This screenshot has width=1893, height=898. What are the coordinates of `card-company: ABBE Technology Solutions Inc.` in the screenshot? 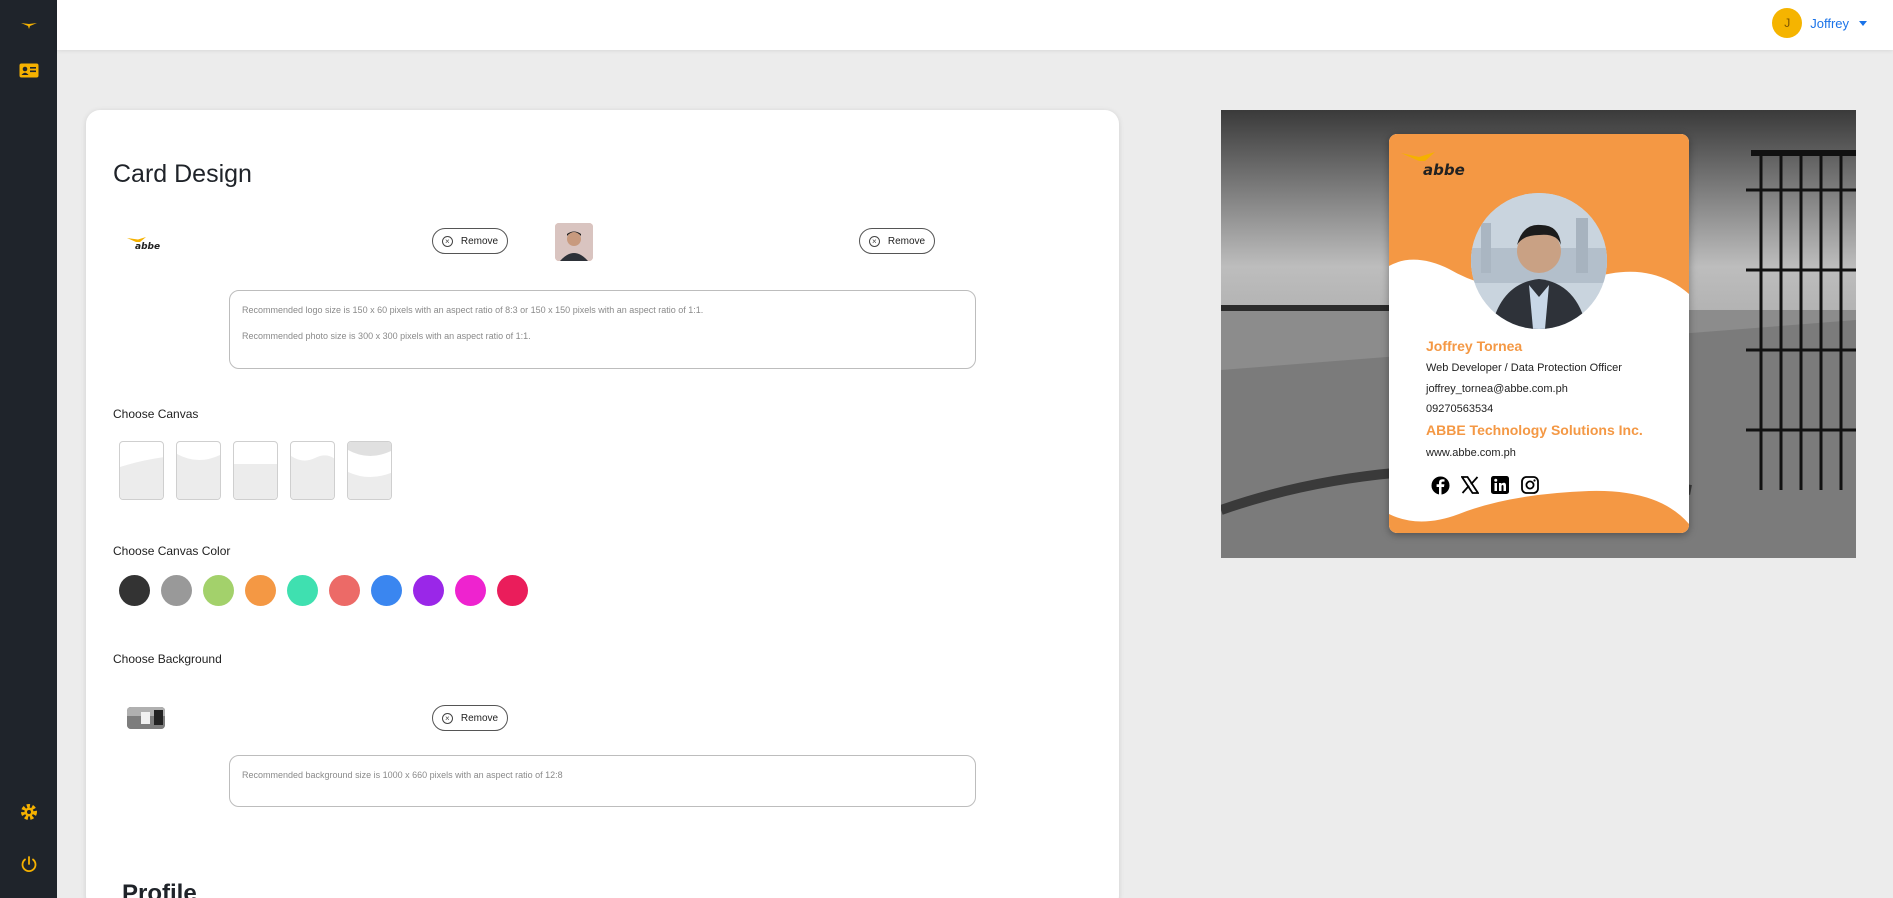 It's located at (1534, 430).